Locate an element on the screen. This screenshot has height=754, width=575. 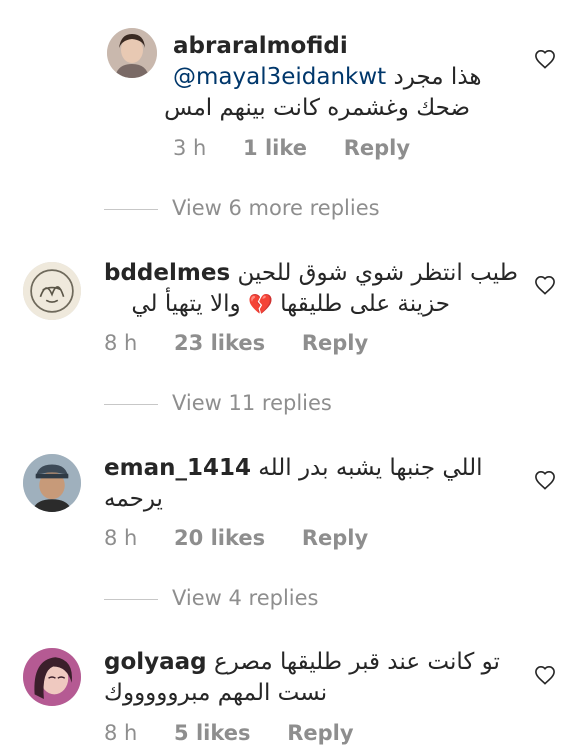
view-replies-button: View 11 replies is located at coordinates (218, 403).